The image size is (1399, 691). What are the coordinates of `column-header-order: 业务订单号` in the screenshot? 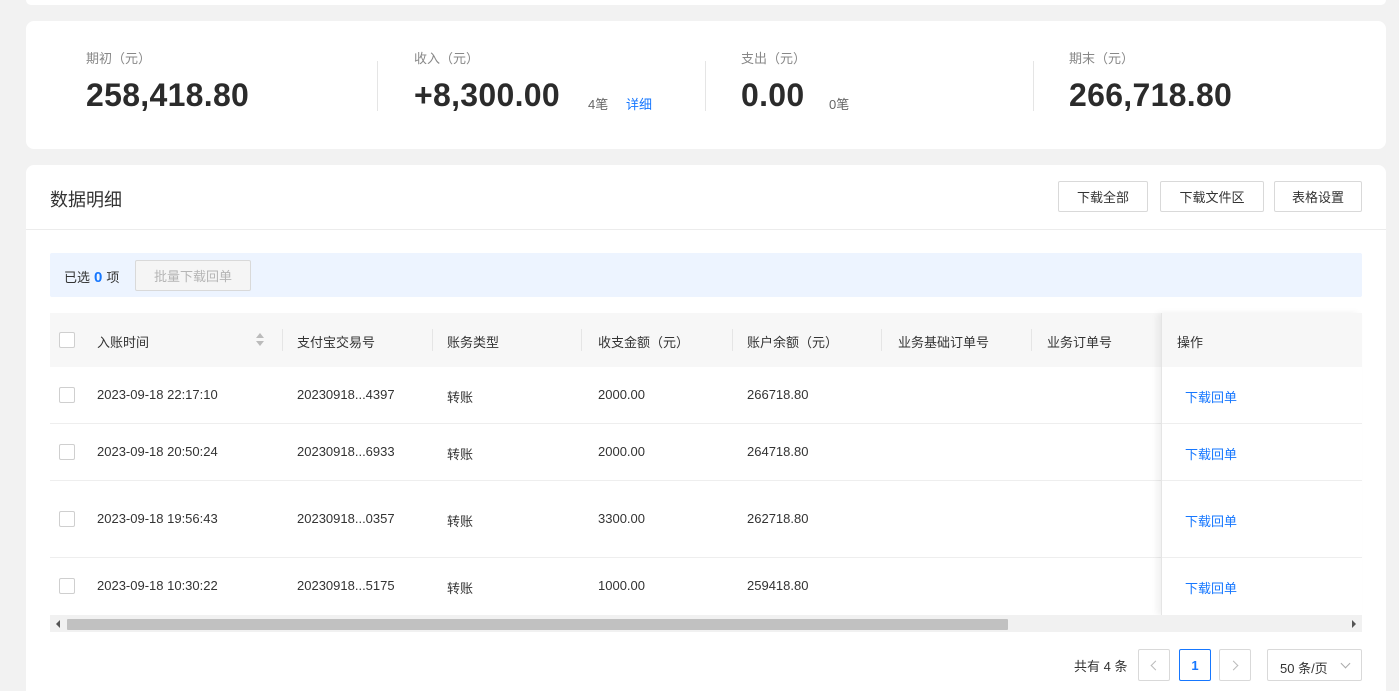 It's located at (1080, 342).